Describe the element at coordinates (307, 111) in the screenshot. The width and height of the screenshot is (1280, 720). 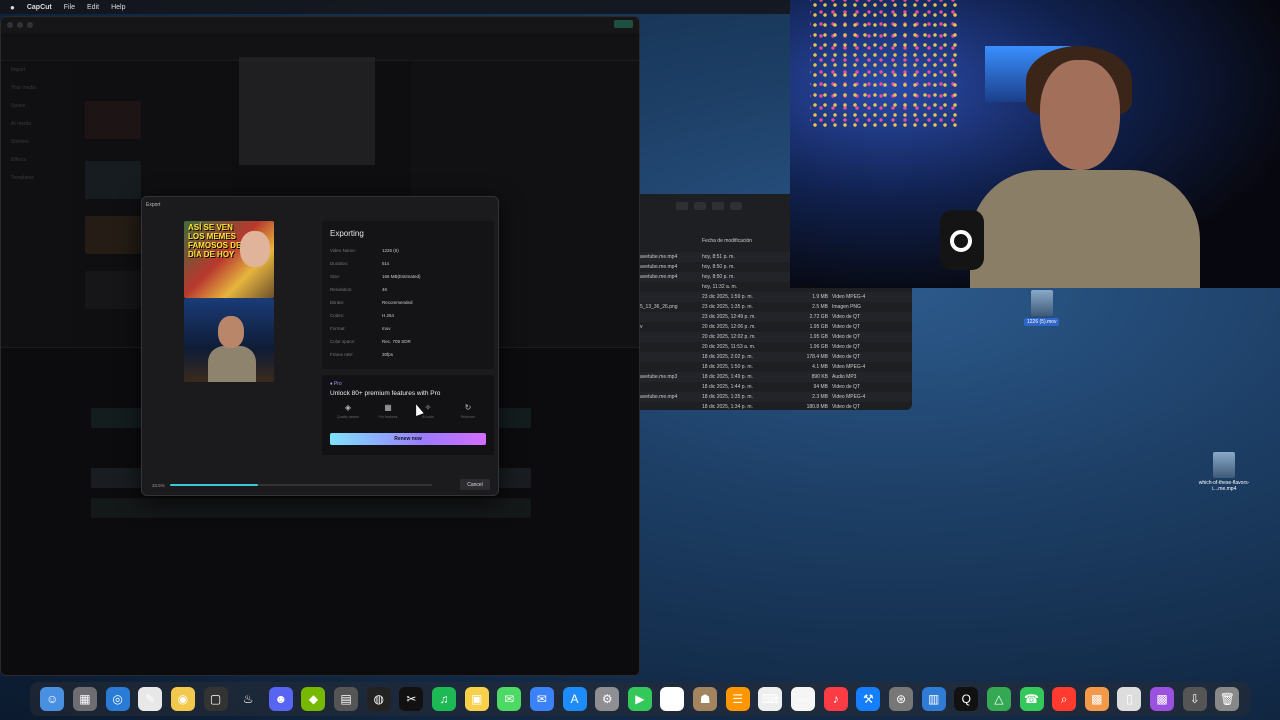
I see `video-player` at that location.